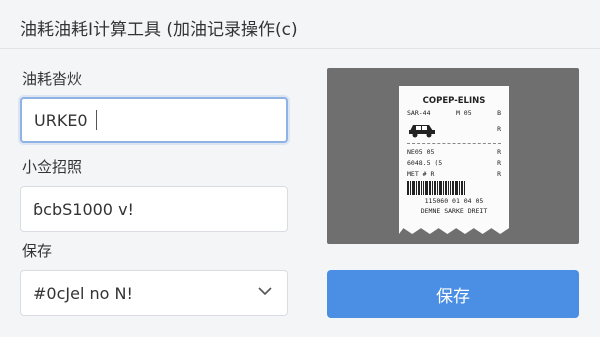 Image resolution: width=600 pixels, height=337 pixels. What do you see at coordinates (454, 174) in the screenshot?
I see `receipt-row: MET # R R` at bounding box center [454, 174].